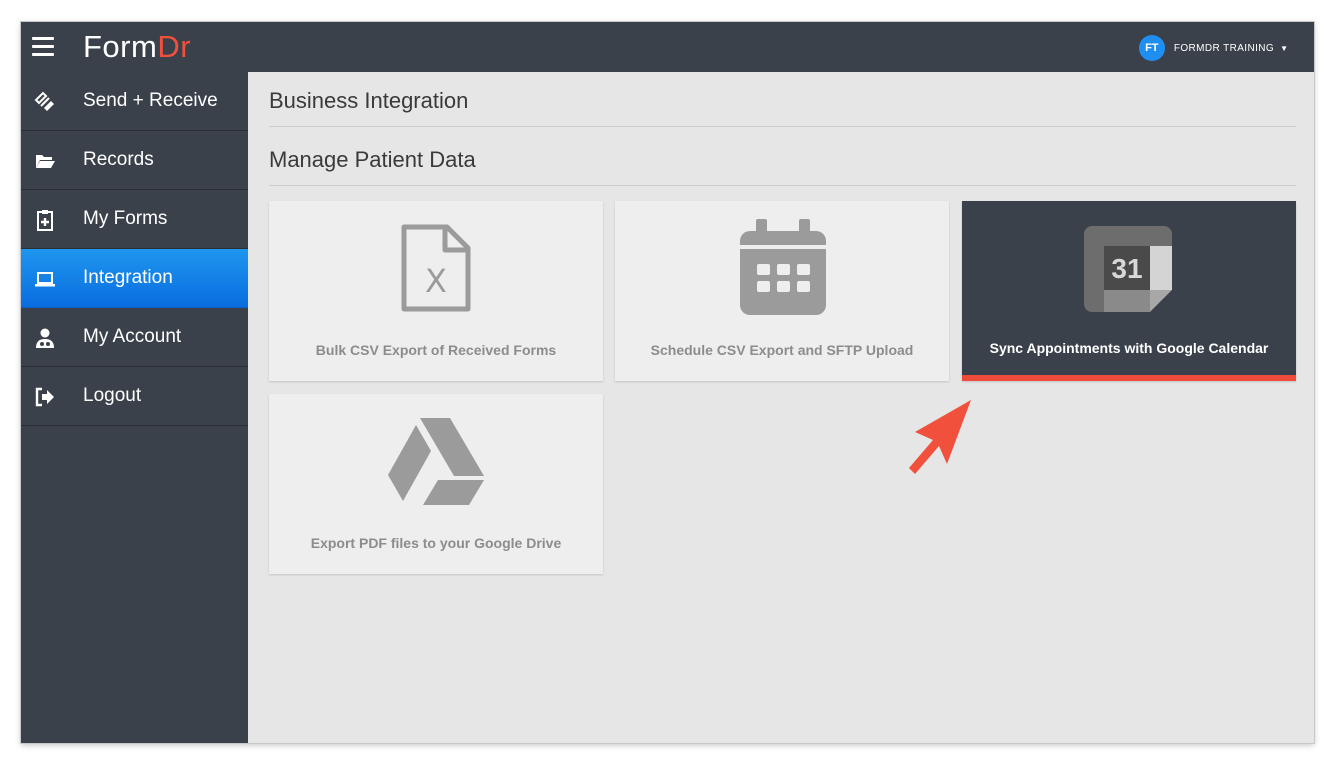 The image size is (1323, 765). I want to click on calendar-day-number: 31, so click(1126, 268).